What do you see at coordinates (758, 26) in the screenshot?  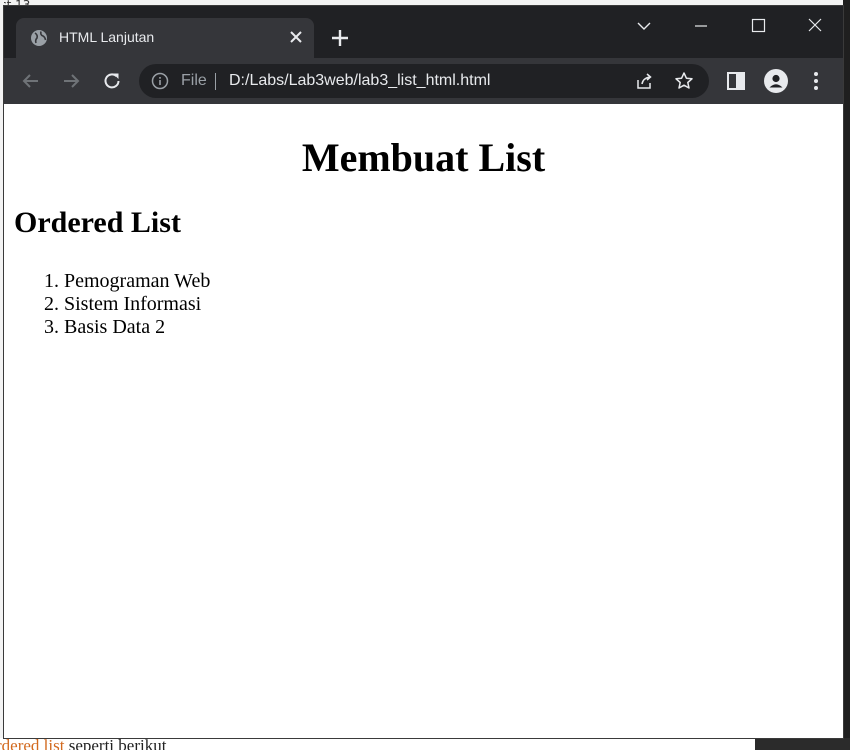 I see `maximize-icon` at bounding box center [758, 26].